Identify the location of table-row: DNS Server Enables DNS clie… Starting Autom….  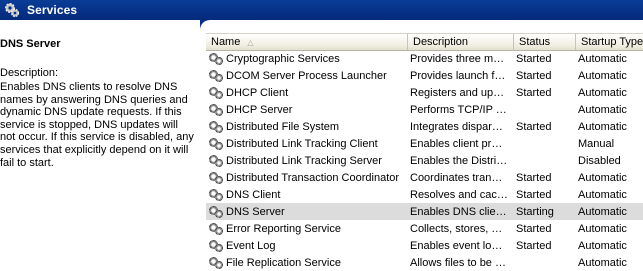
(424, 211).